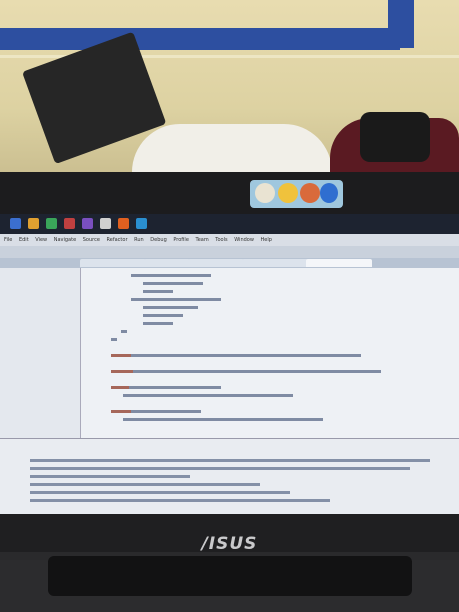 The height and width of the screenshot is (612, 459). Describe the element at coordinates (221, 240) in the screenshot. I see `menu-item: Tools` at that location.